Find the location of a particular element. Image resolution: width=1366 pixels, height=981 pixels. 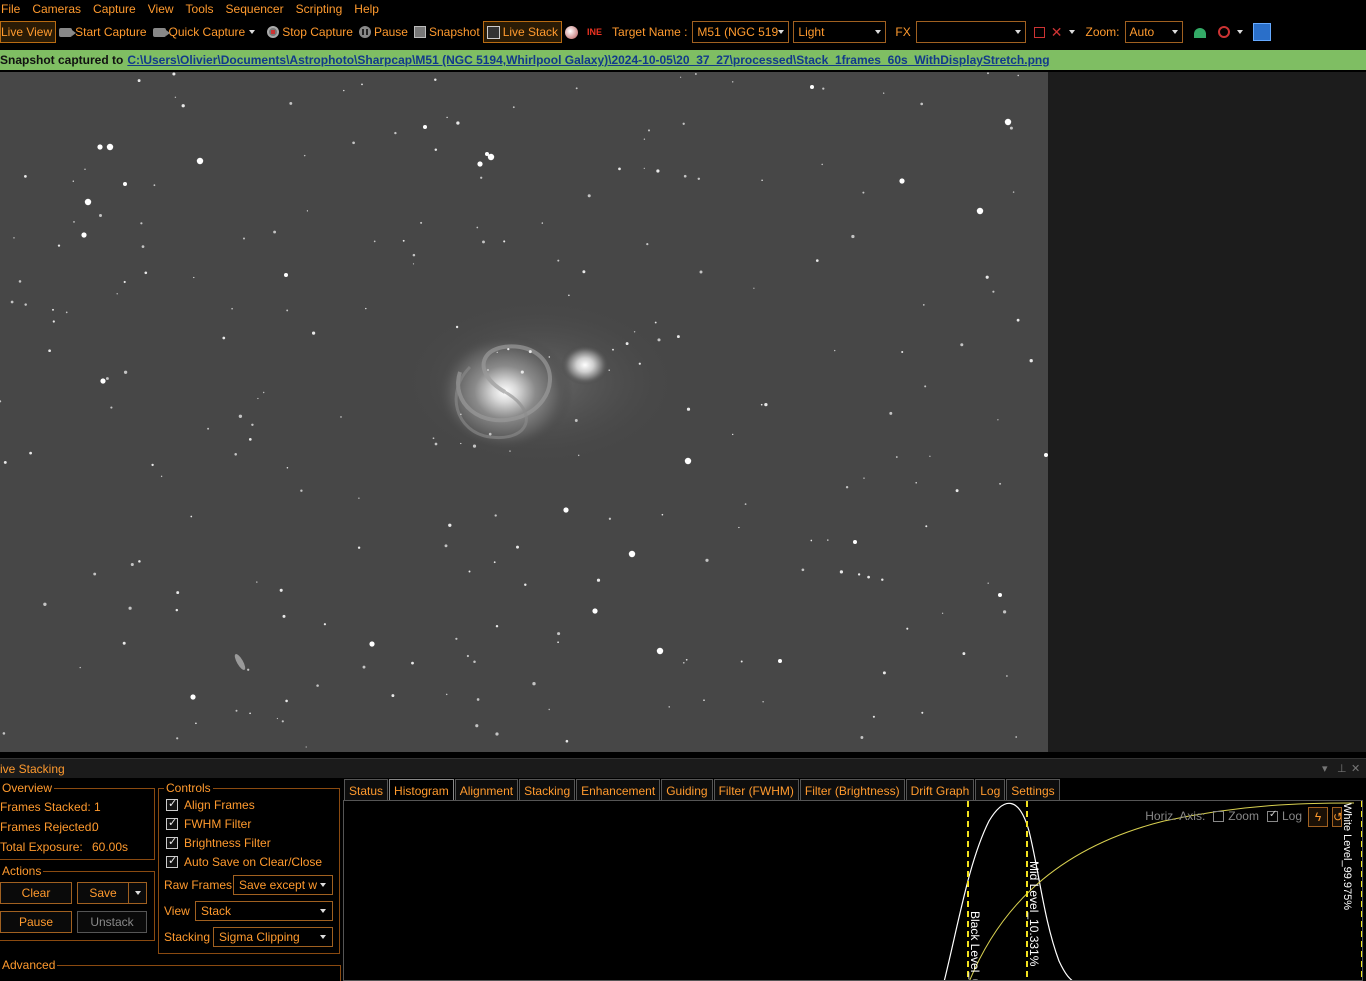

tab-status: Status is located at coordinates (366, 790).